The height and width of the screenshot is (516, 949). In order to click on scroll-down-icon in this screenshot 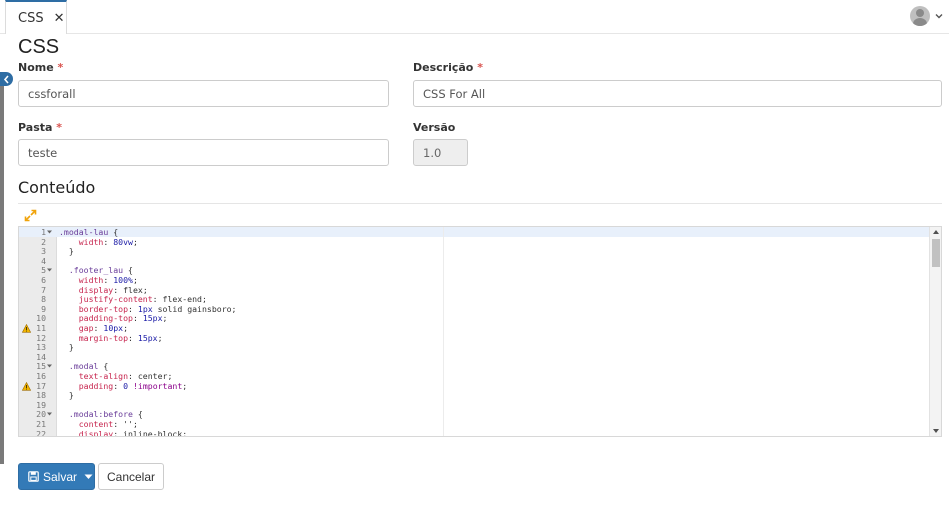, I will do `click(936, 431)`.